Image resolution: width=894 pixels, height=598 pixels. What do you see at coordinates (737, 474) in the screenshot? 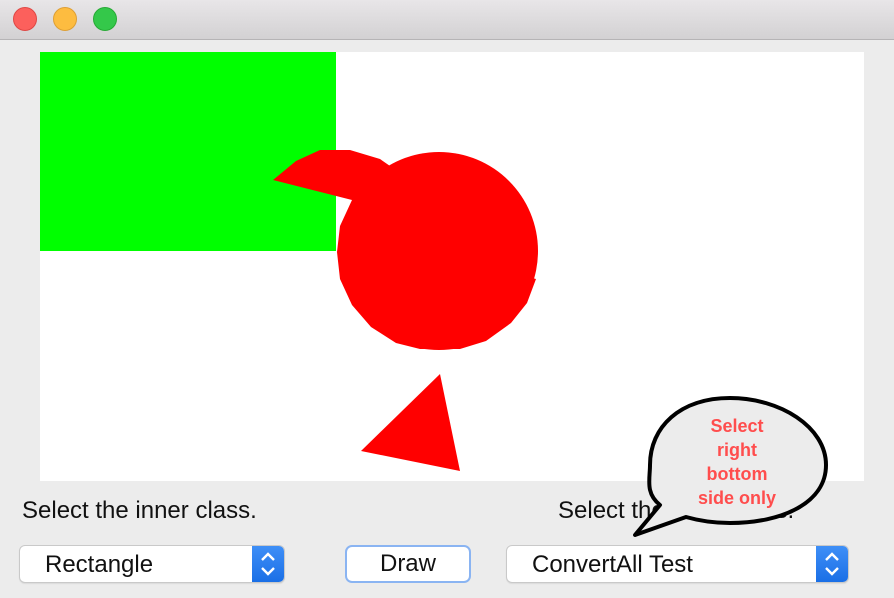
I see `annotation-line: bottom` at bounding box center [737, 474].